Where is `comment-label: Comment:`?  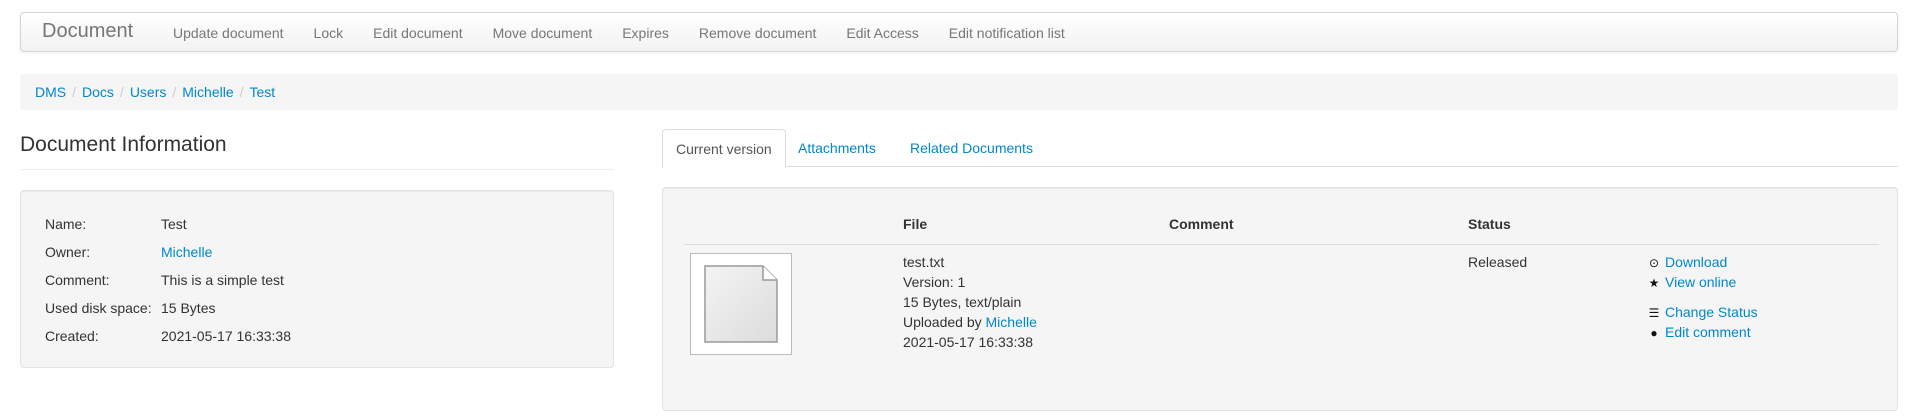
comment-label: Comment: is located at coordinates (77, 280).